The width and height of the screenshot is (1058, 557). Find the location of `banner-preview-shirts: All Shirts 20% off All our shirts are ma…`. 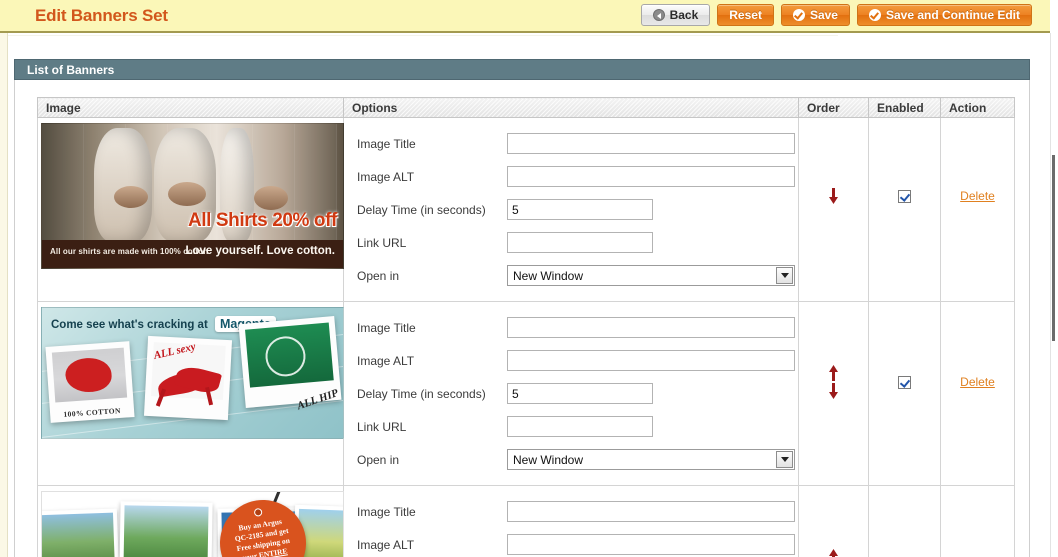

banner-preview-shirts: All Shirts 20% off All our shirts are ma… is located at coordinates (192, 196).